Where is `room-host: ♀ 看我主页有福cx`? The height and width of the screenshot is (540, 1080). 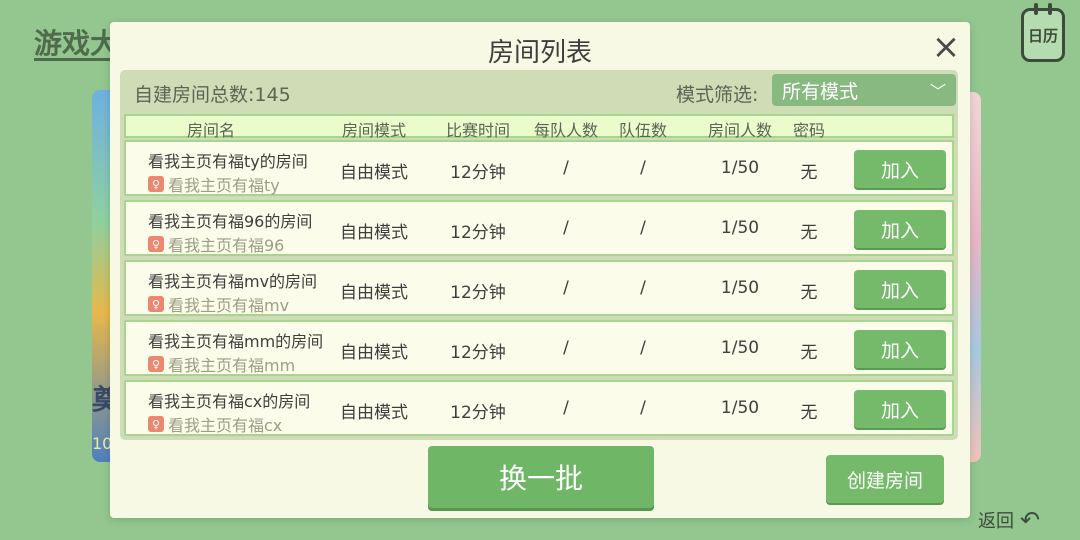 room-host: ♀ 看我主页有福cx is located at coordinates (215, 424).